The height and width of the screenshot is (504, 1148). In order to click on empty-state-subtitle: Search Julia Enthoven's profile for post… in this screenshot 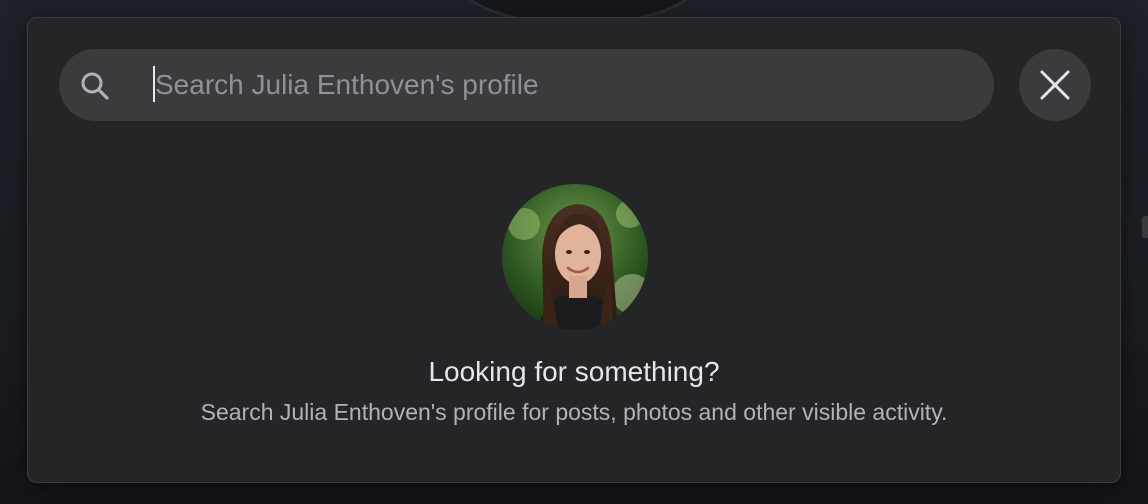, I will do `click(574, 412)`.